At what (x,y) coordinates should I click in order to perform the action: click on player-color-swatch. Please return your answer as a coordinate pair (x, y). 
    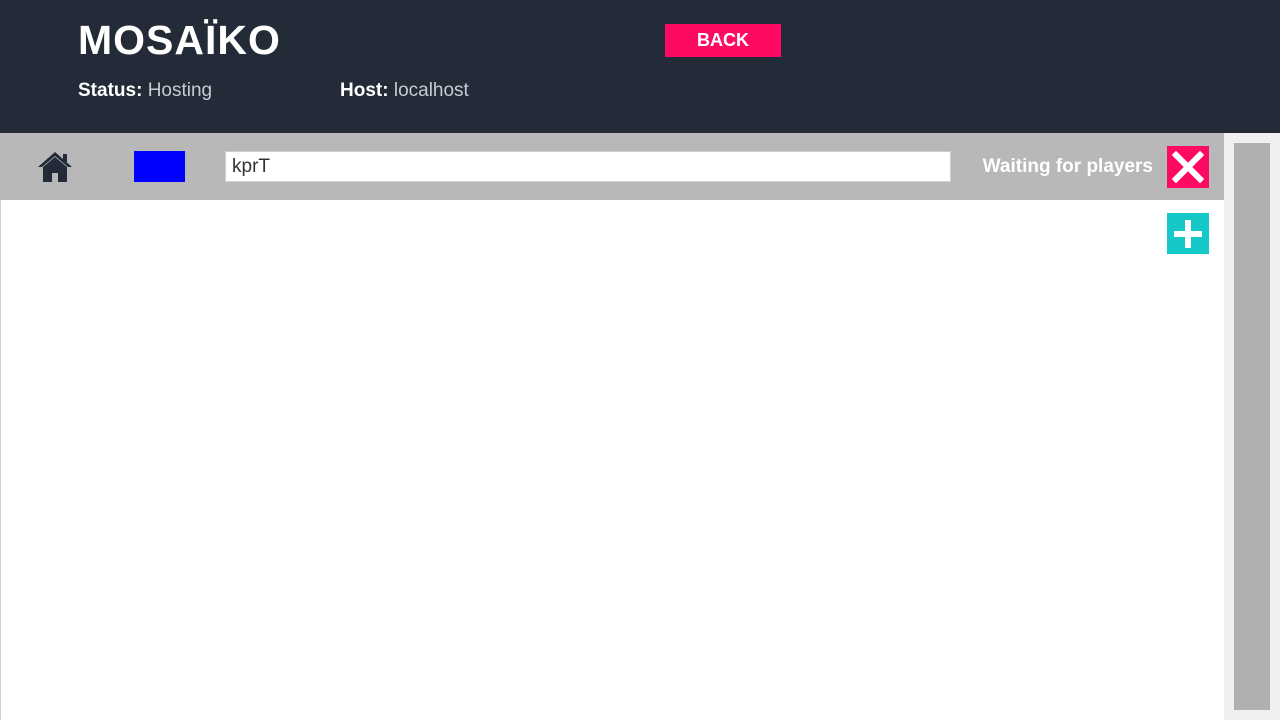
    Looking at the image, I should click on (159, 166).